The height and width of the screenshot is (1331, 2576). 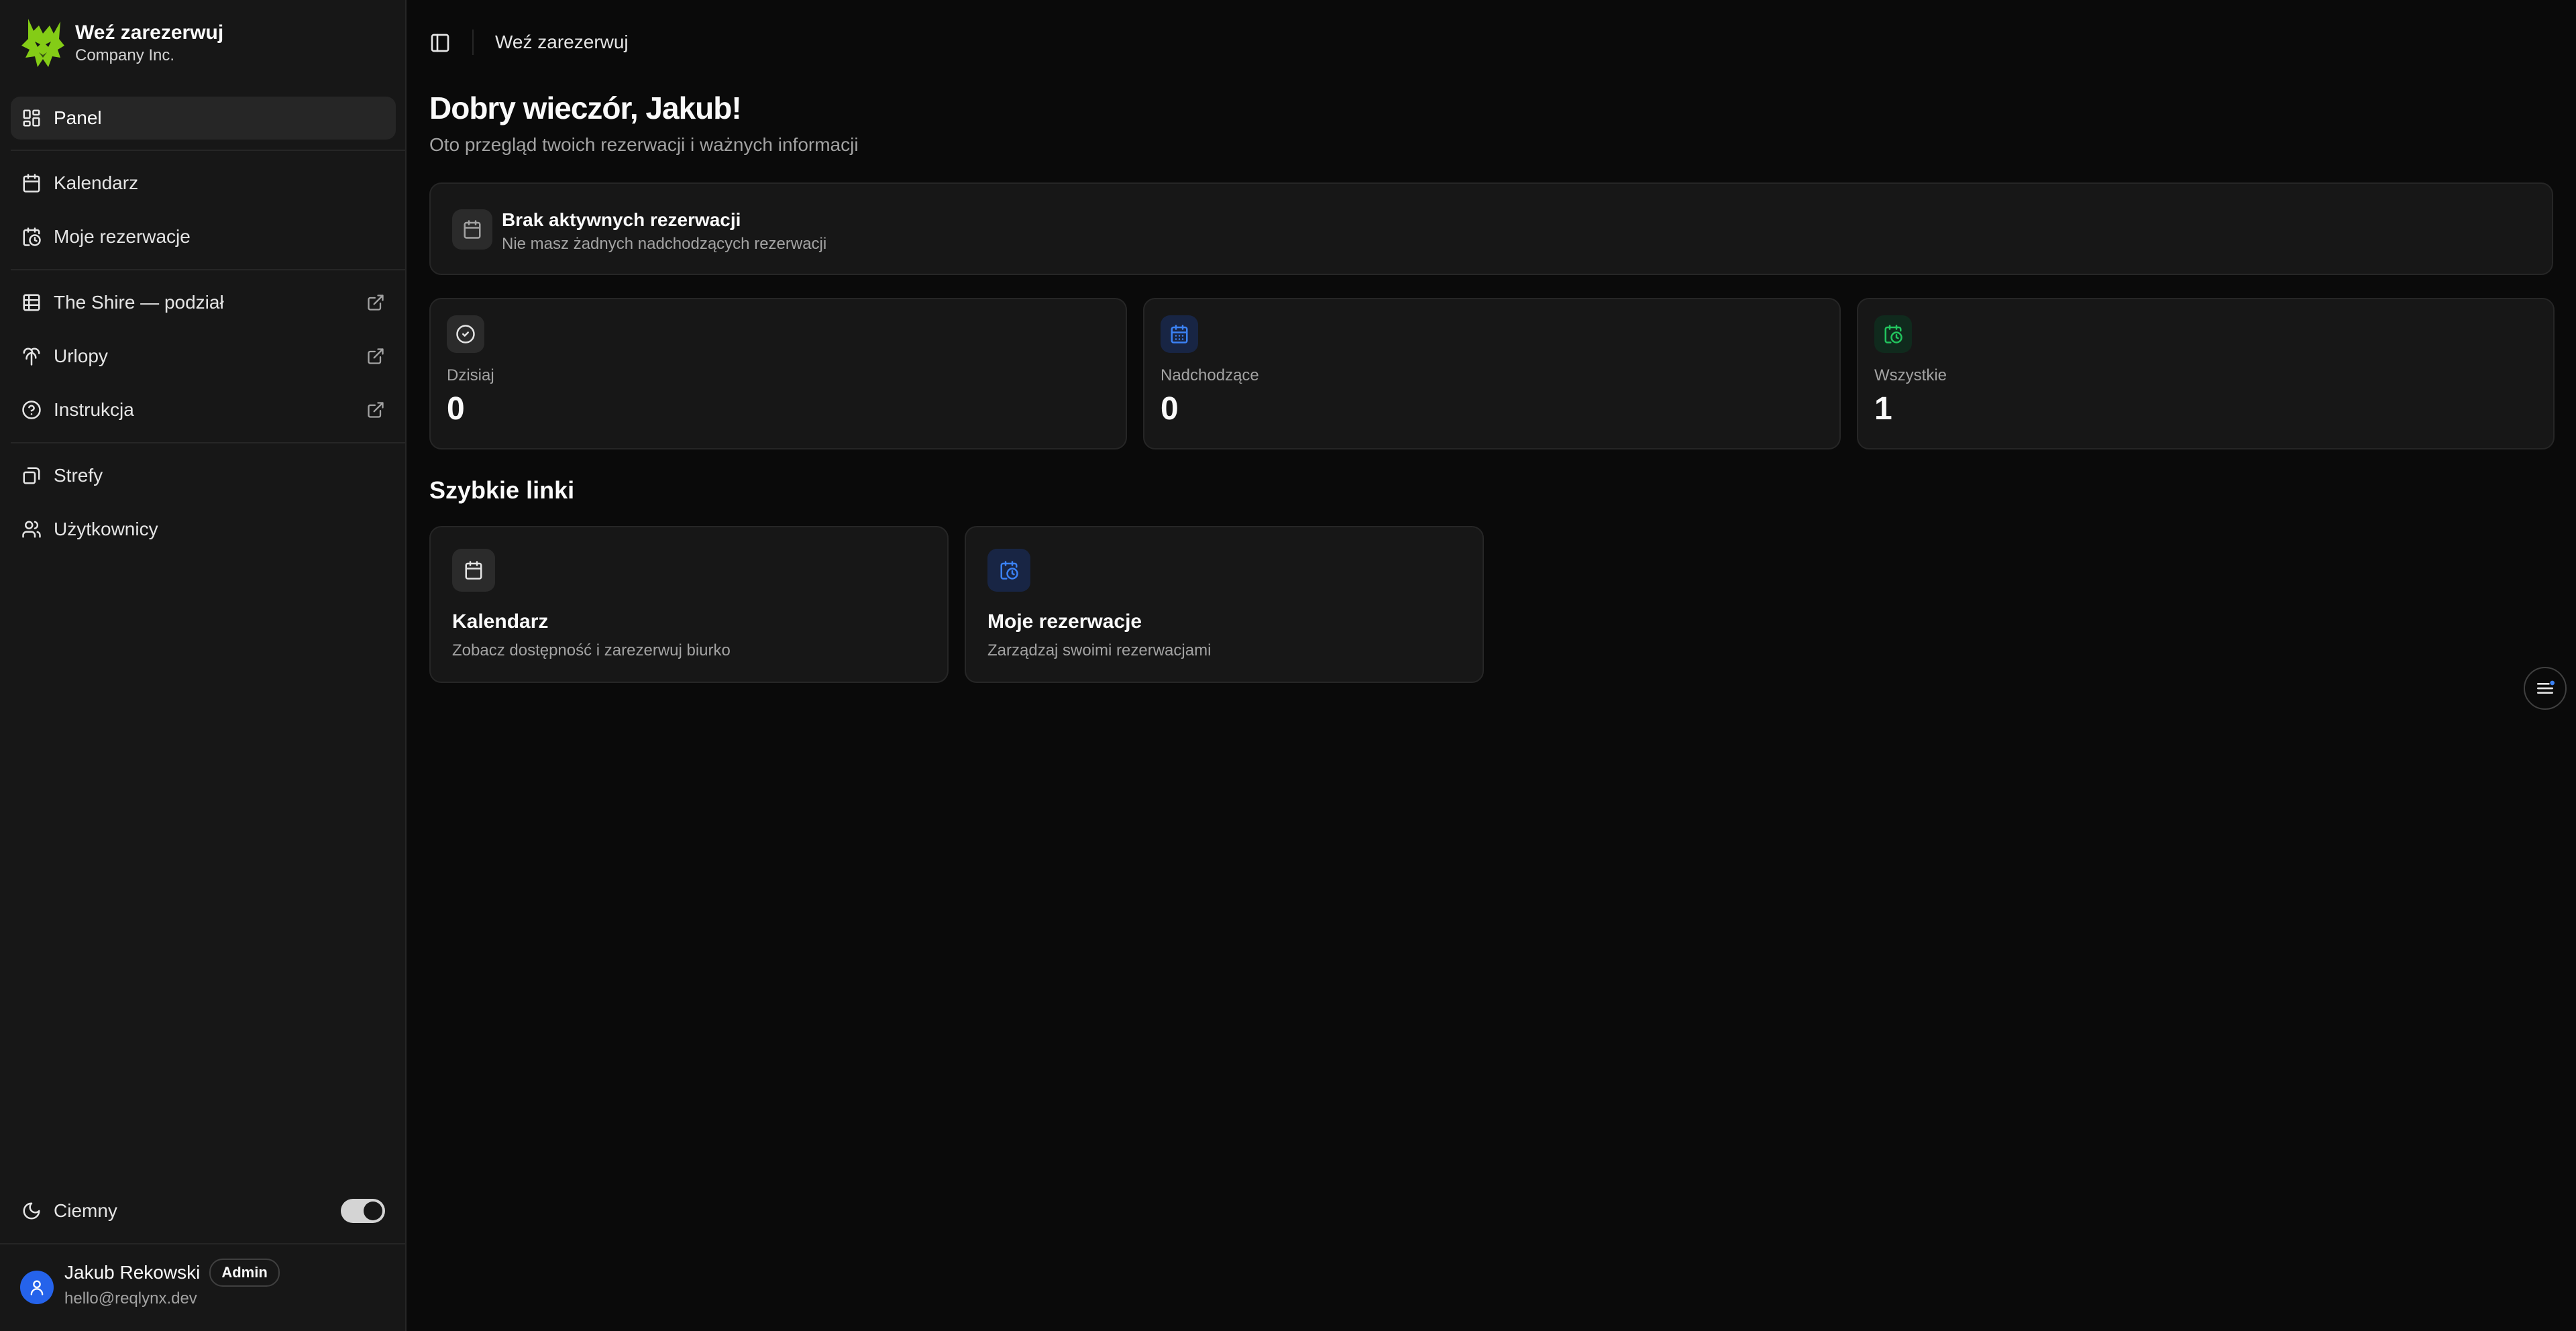 What do you see at coordinates (31, 410) in the screenshot?
I see `help-circle-icon` at bounding box center [31, 410].